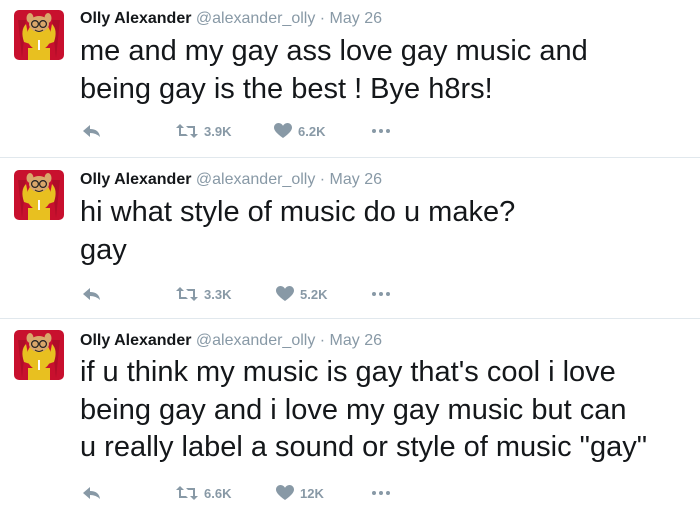 The width and height of the screenshot is (700, 515). I want to click on tweet-text-line: hi what style of music do u make?, so click(298, 212).